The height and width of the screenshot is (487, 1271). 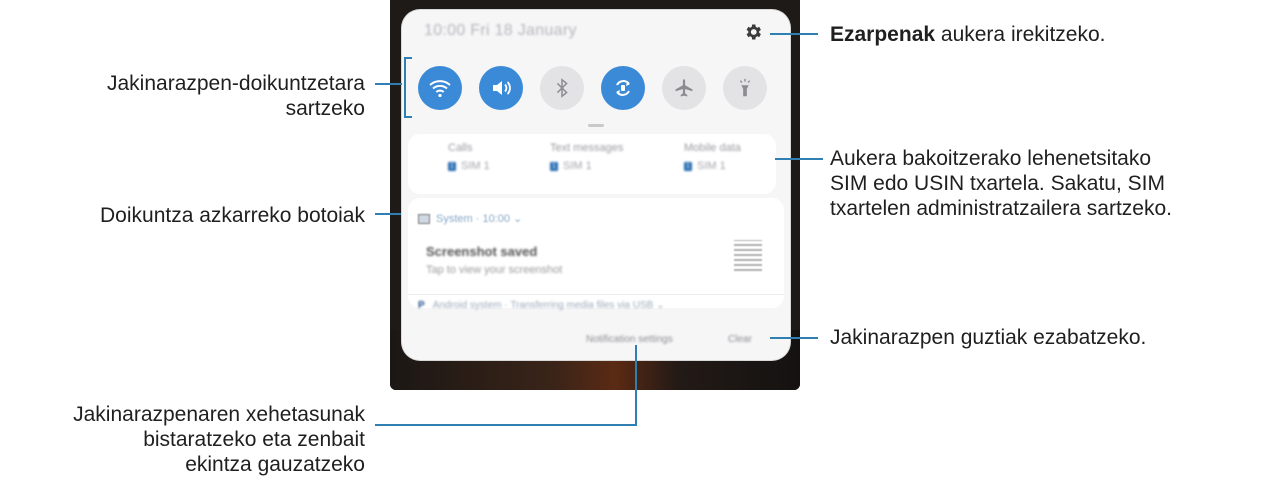 I want to click on status-date-time: 10:00 Fri 18 January, so click(x=500, y=30).